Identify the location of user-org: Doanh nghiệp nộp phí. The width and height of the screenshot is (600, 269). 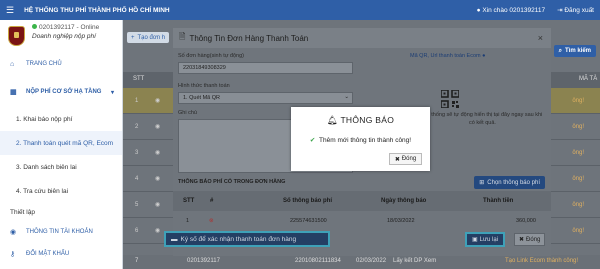
(64, 36).